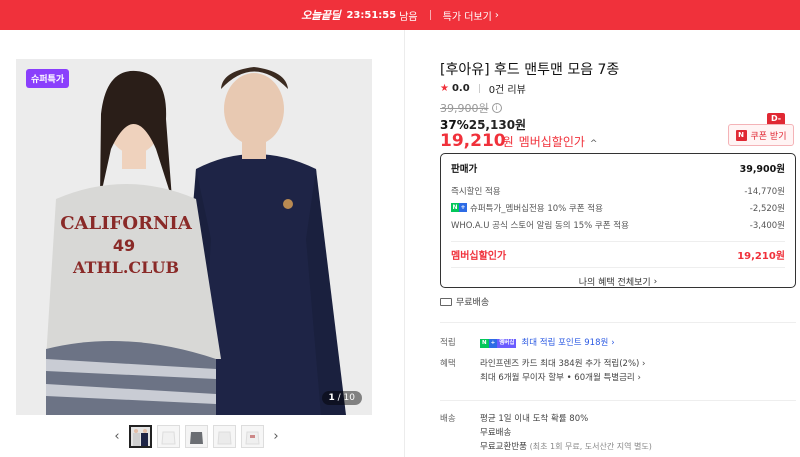  I want to click on free-shipping-label: 무료배송, so click(473, 303).